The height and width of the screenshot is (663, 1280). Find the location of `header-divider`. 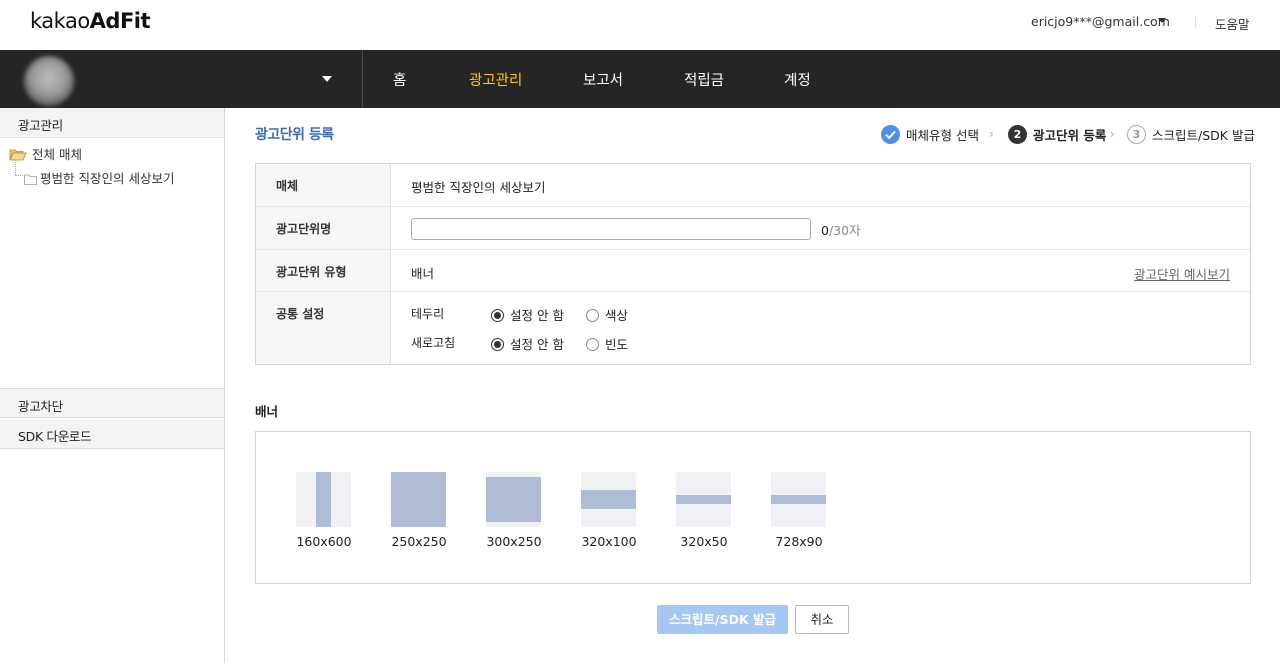

header-divider is located at coordinates (1195, 22).